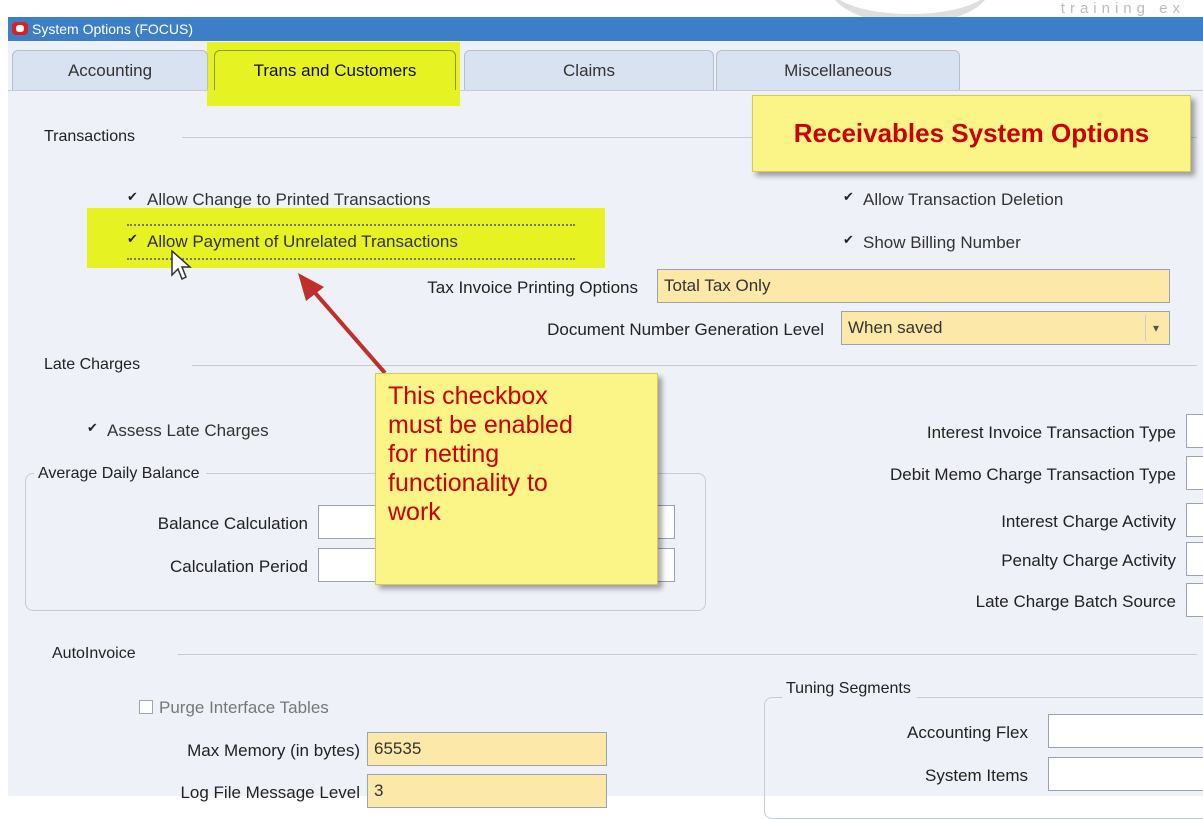 Image resolution: width=1203 pixels, height=819 pixels. What do you see at coordinates (113, 29) in the screenshot?
I see `window-title: System Options (FOCUS)` at bounding box center [113, 29].